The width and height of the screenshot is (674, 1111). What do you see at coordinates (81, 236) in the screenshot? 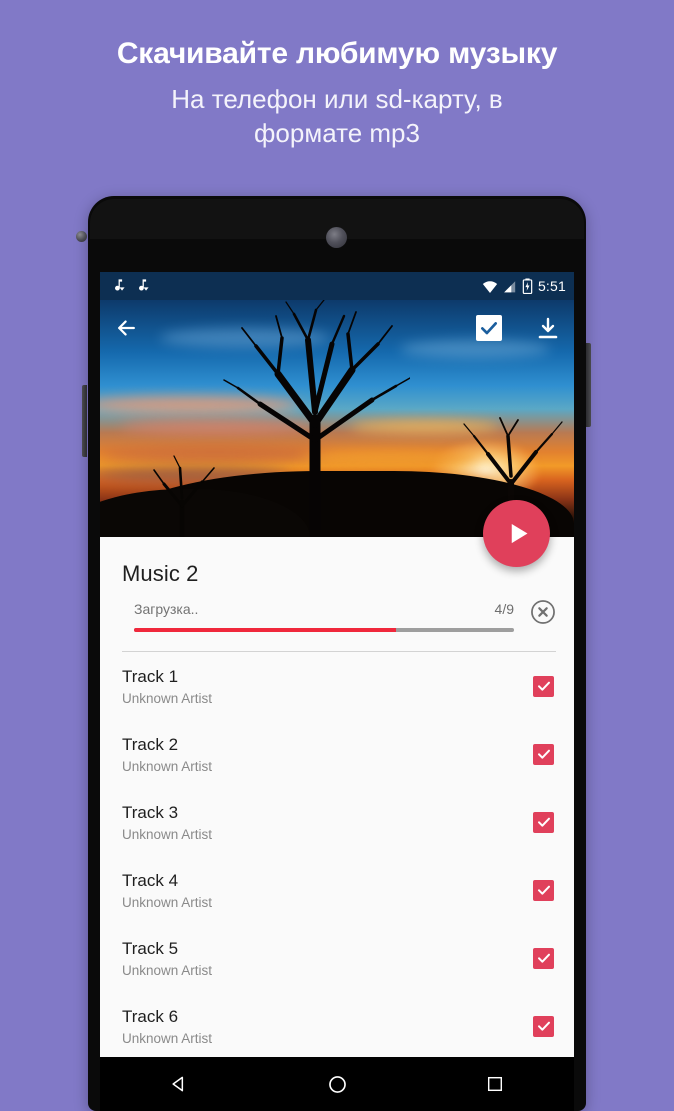
I see `front-camera-icon` at bounding box center [81, 236].